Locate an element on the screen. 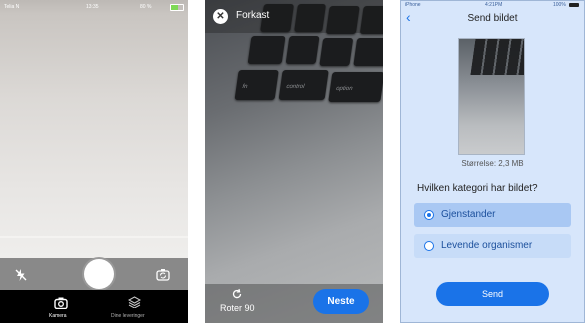 The image size is (585, 323). key-label: option is located at coordinates (344, 89).